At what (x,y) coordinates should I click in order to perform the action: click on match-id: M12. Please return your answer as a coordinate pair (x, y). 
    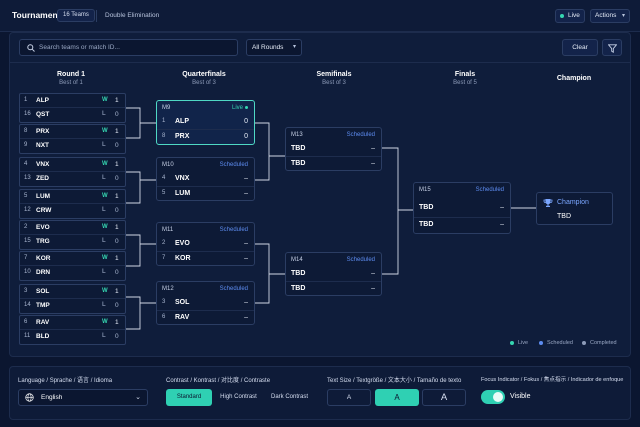
    Looking at the image, I should click on (168, 289).